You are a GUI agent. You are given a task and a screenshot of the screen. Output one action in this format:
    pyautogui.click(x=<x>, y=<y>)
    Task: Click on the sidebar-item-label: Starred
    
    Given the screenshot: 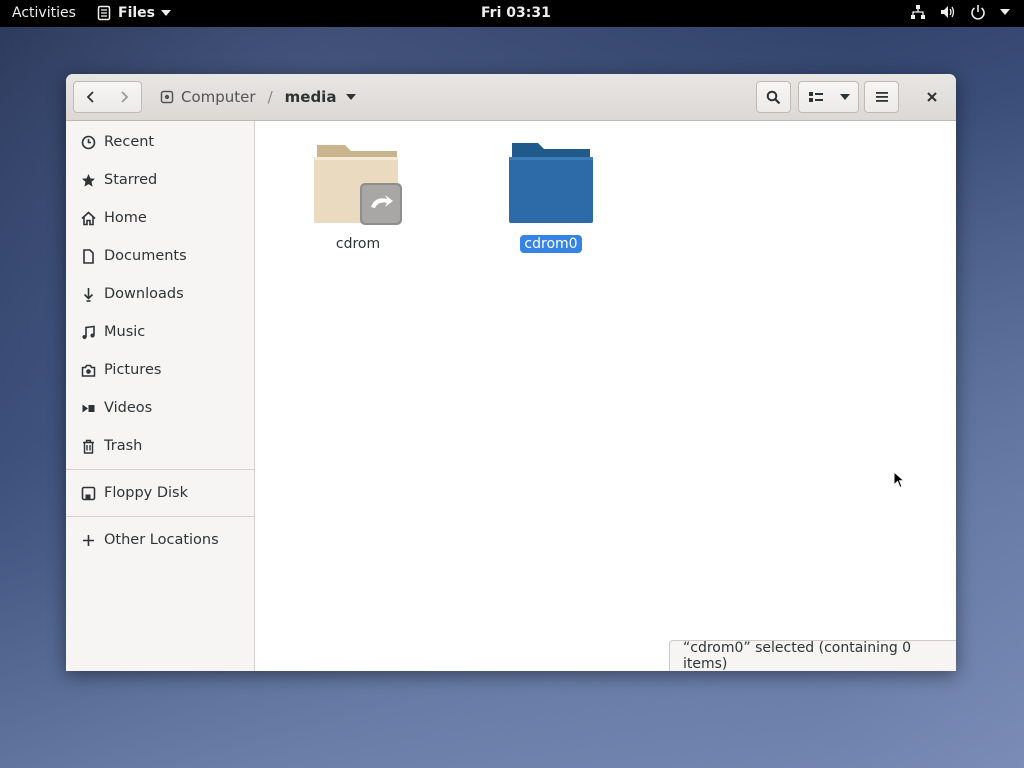 What is the action you would take?
    pyautogui.click(x=131, y=180)
    